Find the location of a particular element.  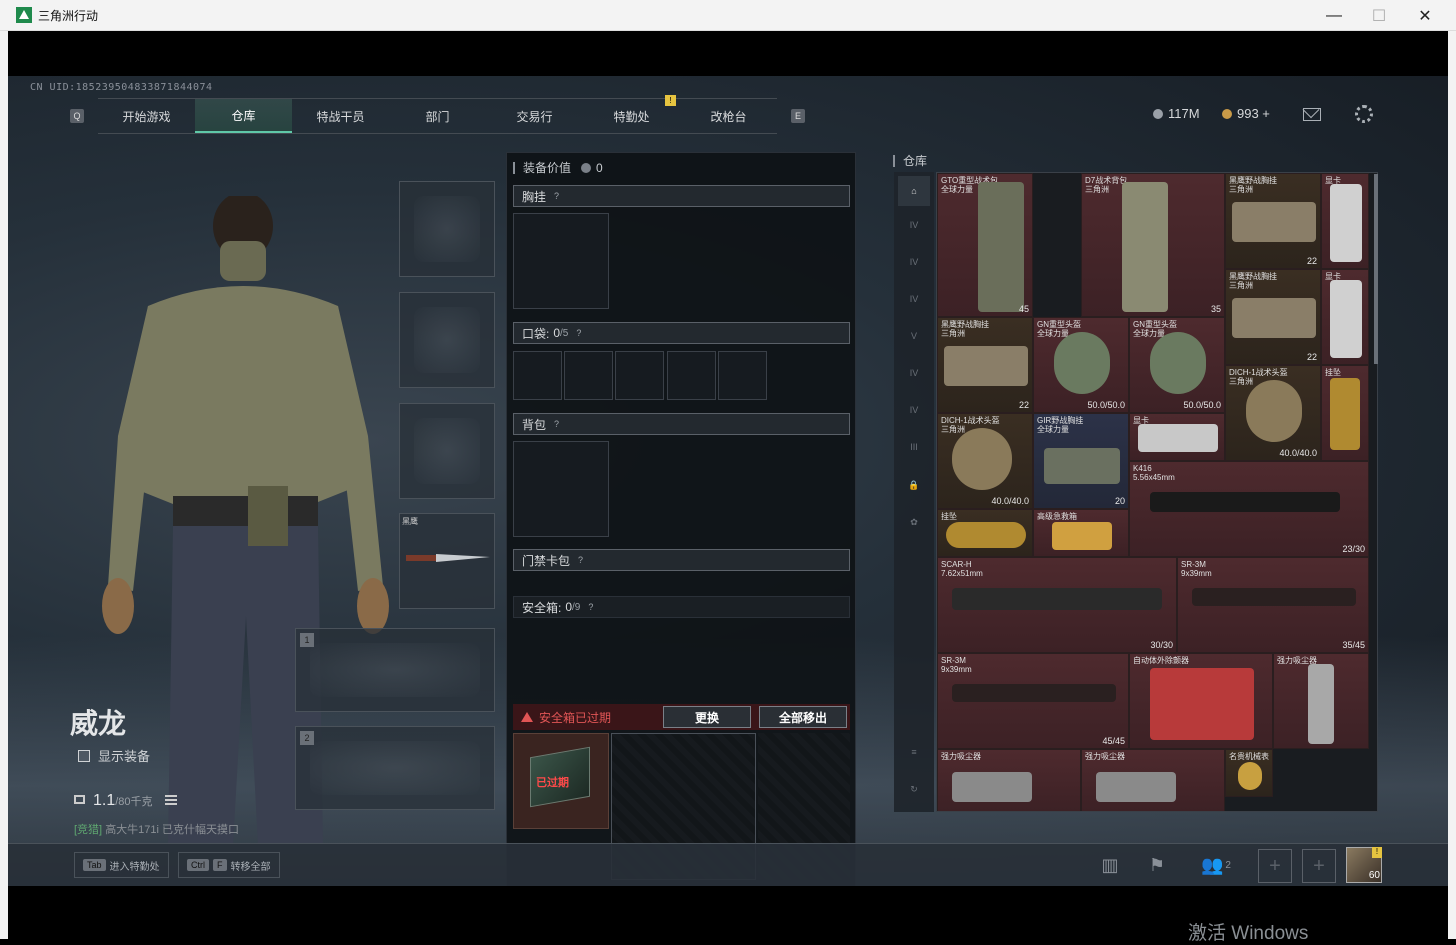

tab-start-game: 开始游戏 is located at coordinates (146, 116).